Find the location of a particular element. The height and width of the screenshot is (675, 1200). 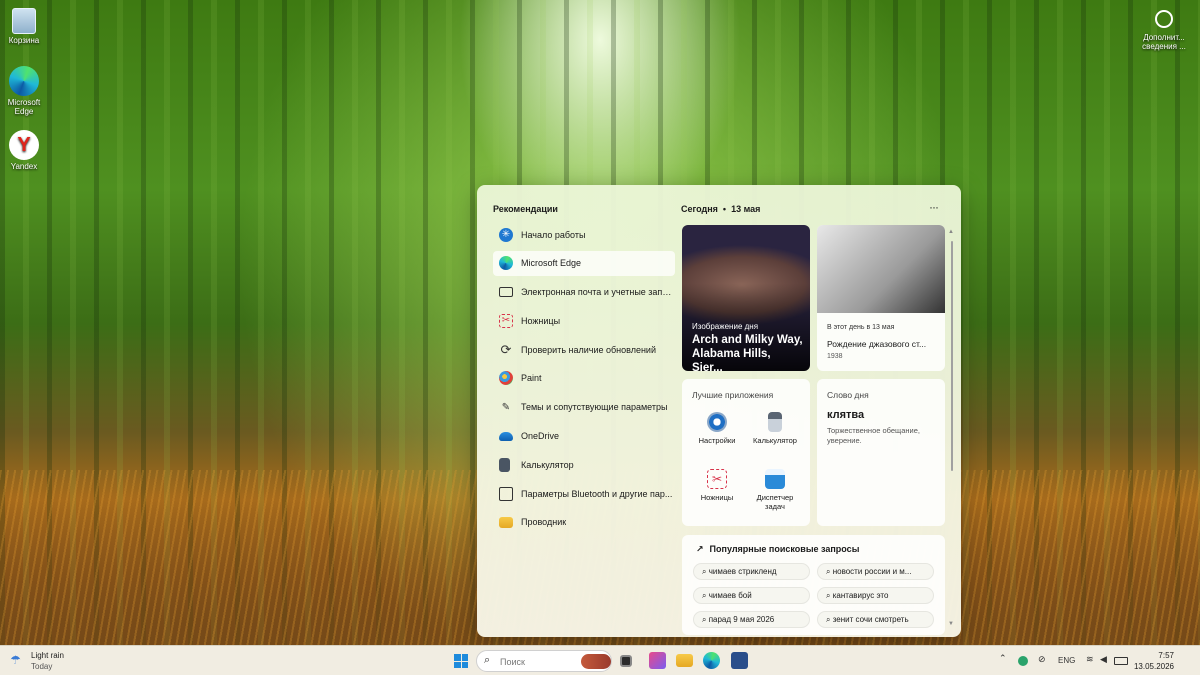

search-placeholder: Поиск is located at coordinates (512, 662).